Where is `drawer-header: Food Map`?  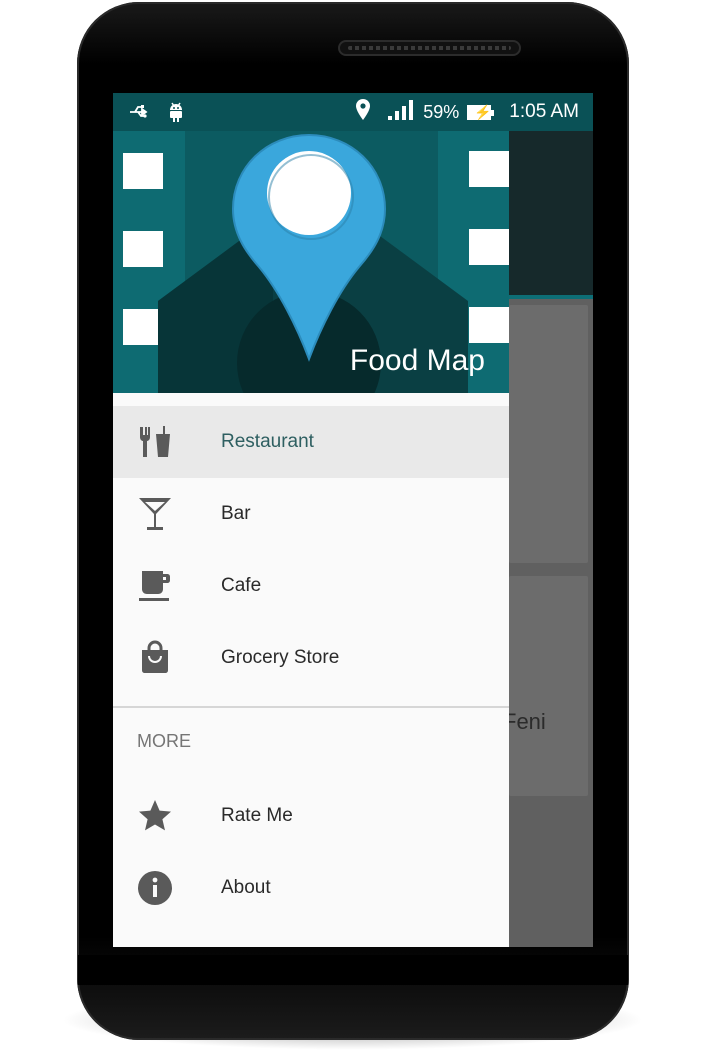 drawer-header: Food Map is located at coordinates (311, 262).